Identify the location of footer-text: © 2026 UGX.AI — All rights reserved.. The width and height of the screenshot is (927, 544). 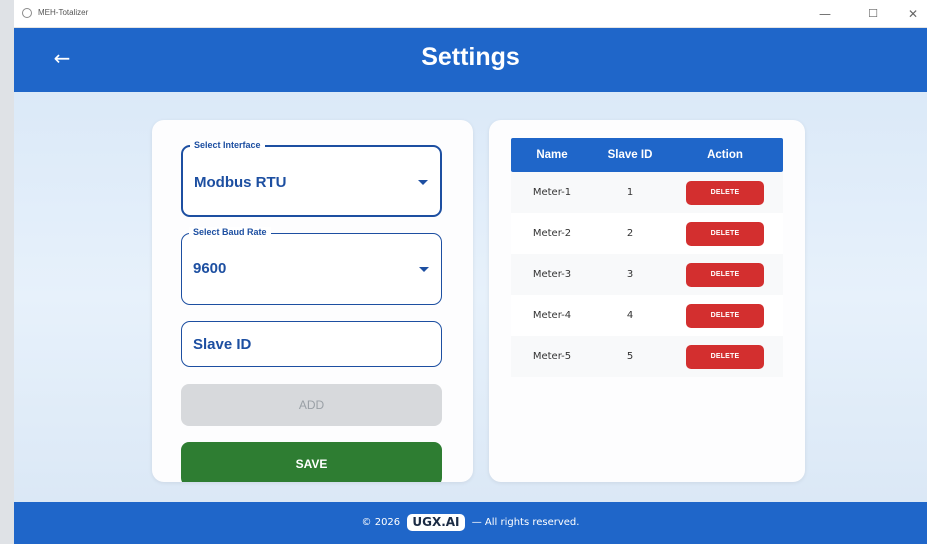
(470, 522).